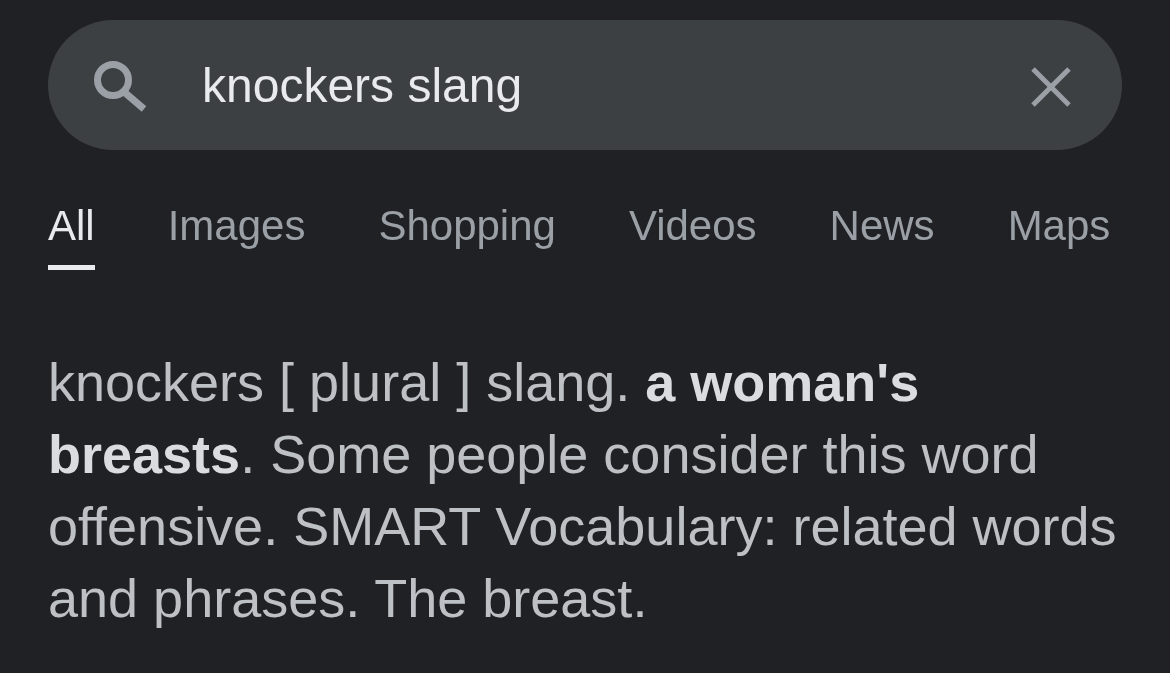 This screenshot has width=1170, height=673. What do you see at coordinates (1059, 236) in the screenshot?
I see `tab: Maps` at bounding box center [1059, 236].